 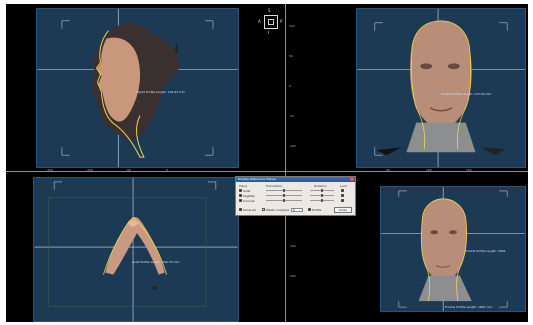 What do you see at coordinates (322, 200) in the screenshot?
I see `coronal-rotation-slider` at bounding box center [322, 200].